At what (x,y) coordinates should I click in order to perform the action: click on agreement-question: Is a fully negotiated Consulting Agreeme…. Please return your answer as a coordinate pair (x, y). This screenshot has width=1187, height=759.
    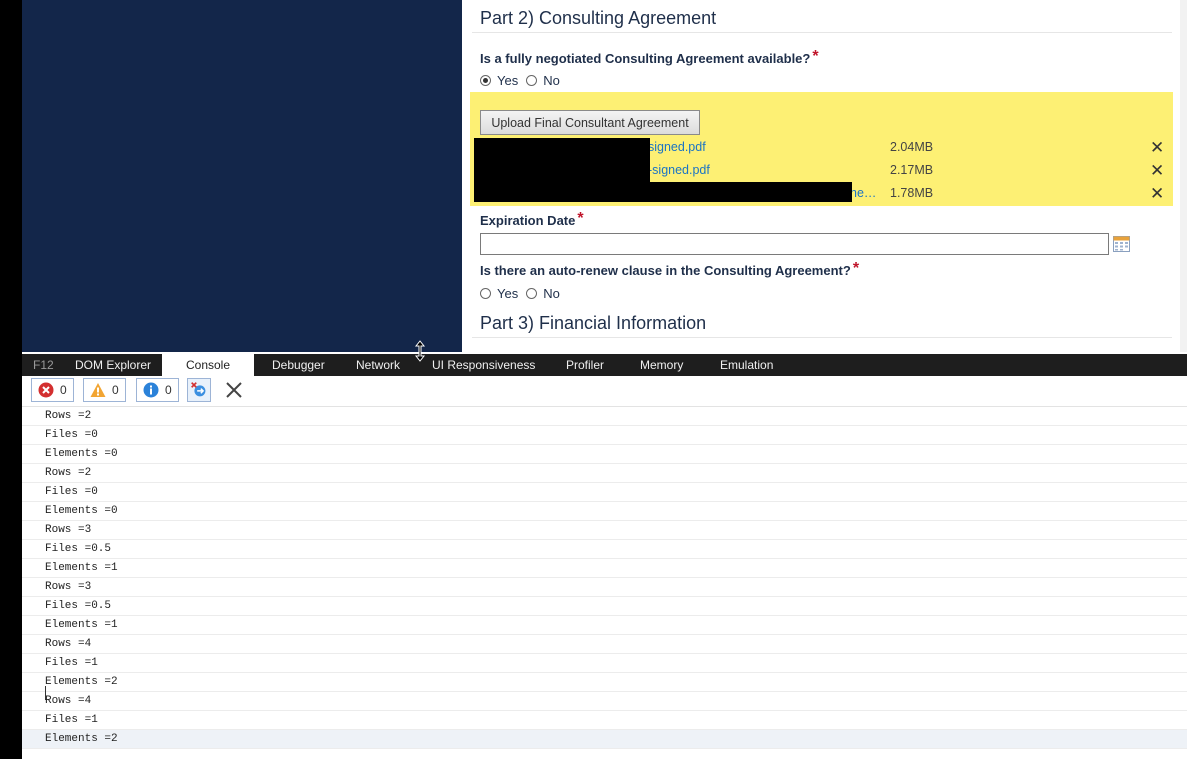
    Looking at the image, I should click on (649, 57).